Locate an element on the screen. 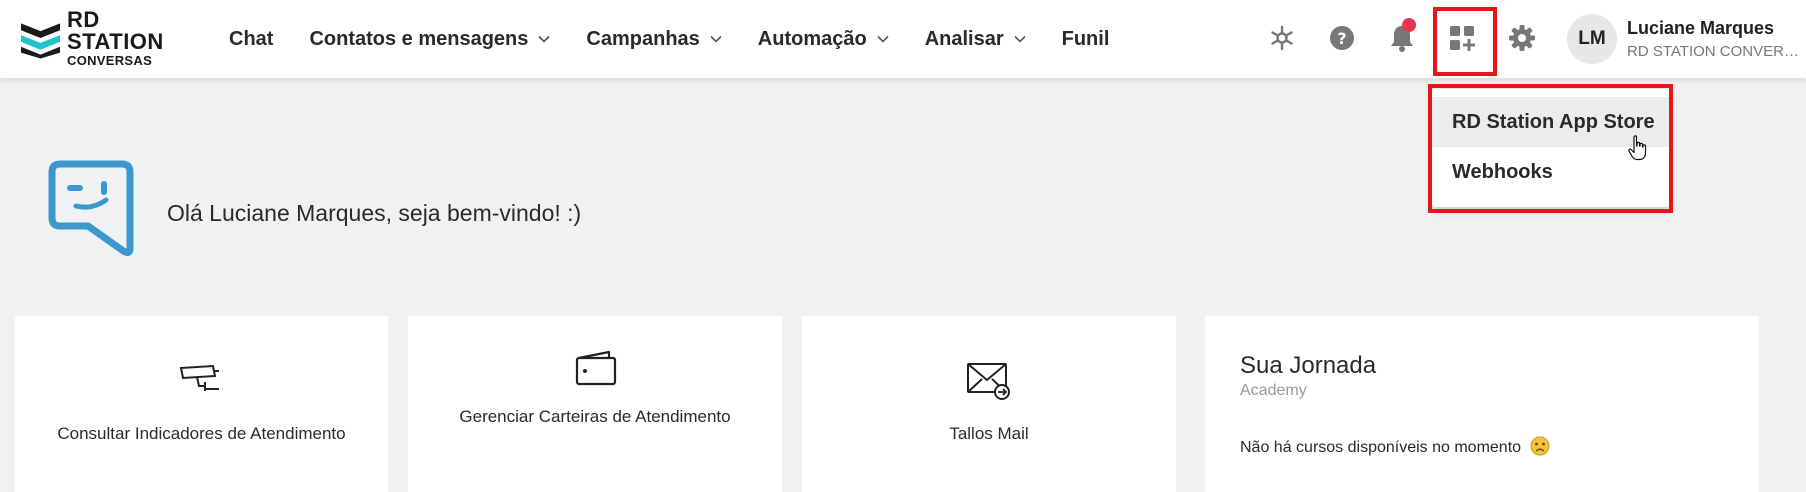 Image resolution: width=1806 pixels, height=492 pixels. journey-title: Sua Jornada is located at coordinates (1308, 365).